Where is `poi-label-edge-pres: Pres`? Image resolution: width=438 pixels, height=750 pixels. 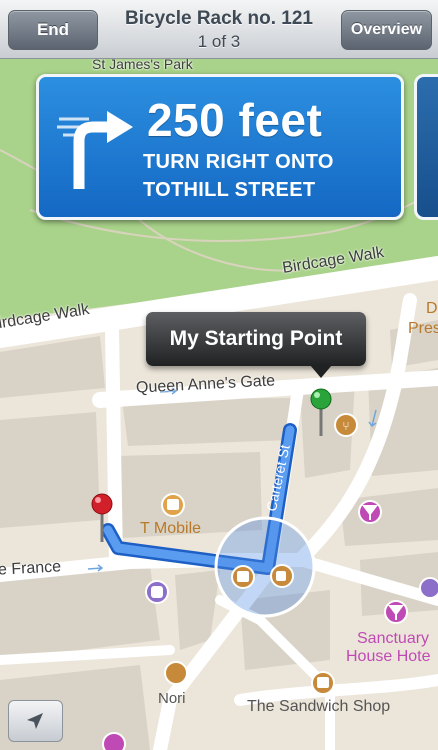 poi-label-edge-pres: Pres is located at coordinates (423, 328).